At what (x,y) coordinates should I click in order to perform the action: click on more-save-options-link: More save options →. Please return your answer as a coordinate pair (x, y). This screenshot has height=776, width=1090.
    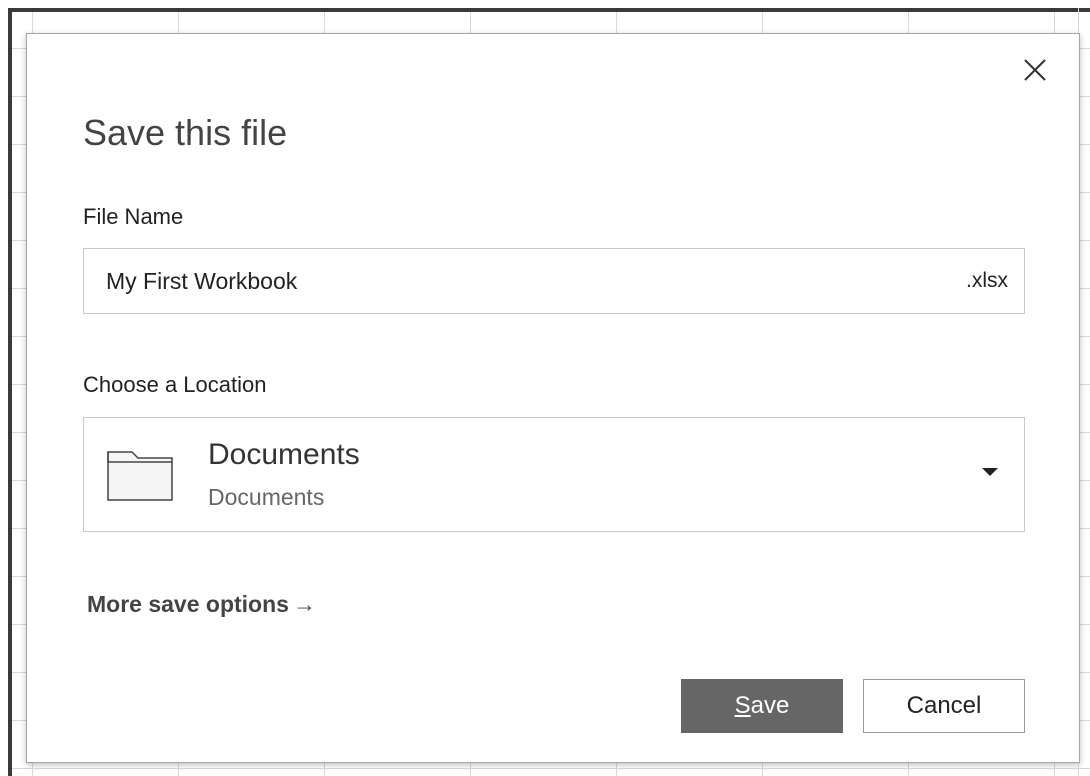
    Looking at the image, I should click on (201, 604).